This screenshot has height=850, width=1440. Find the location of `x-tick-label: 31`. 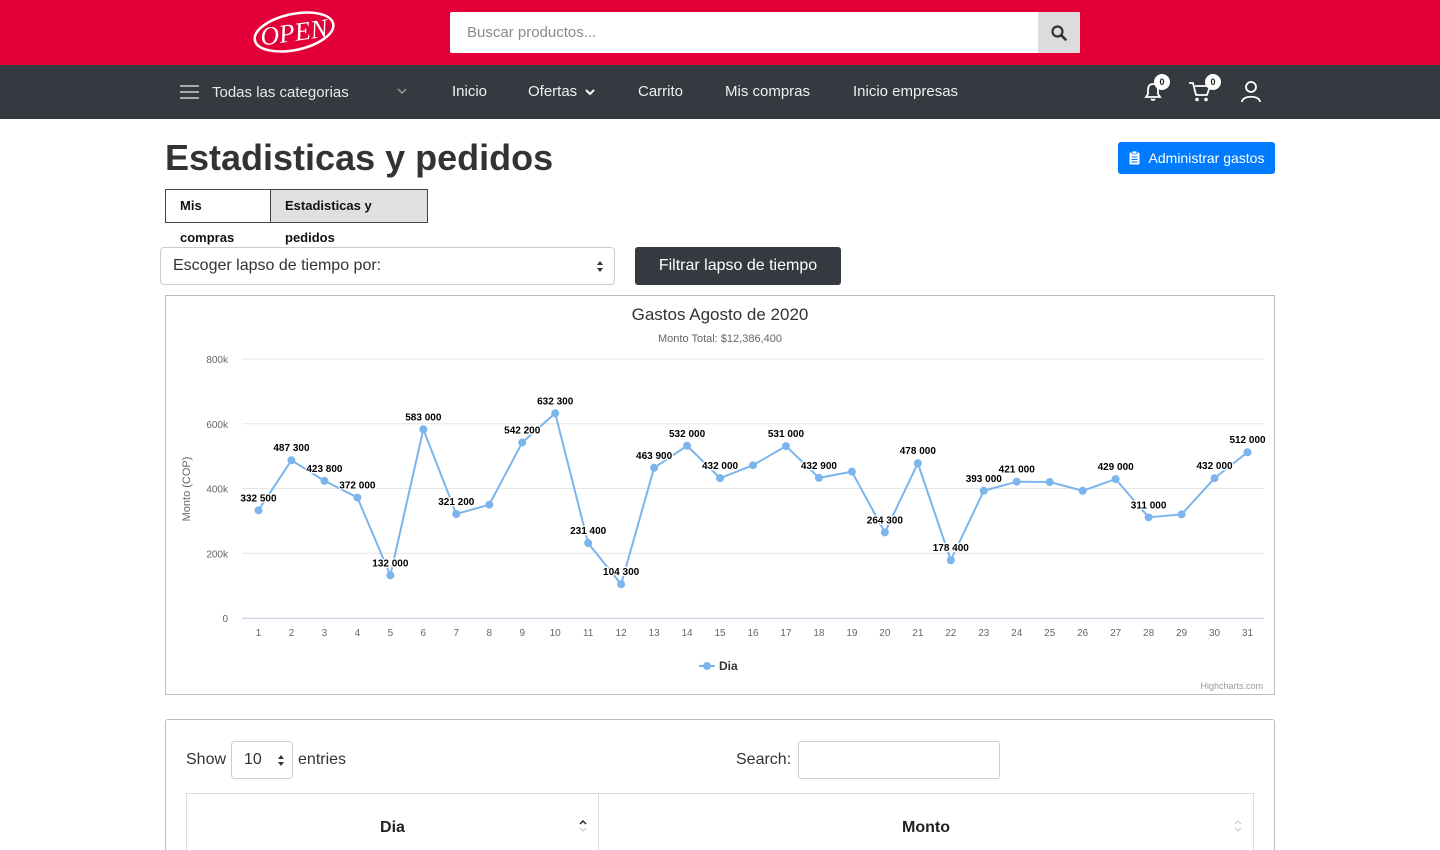

x-tick-label: 31 is located at coordinates (1248, 633).